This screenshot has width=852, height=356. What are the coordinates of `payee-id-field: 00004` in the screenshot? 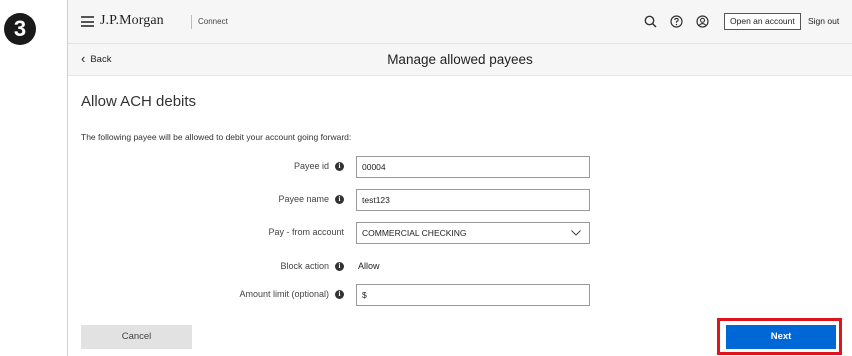 It's located at (473, 167).